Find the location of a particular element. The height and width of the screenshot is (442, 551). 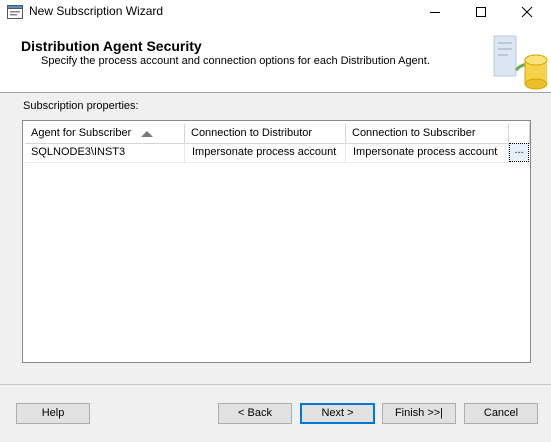

agent-cell: SQLNODE3\INST3 is located at coordinates (105, 153).